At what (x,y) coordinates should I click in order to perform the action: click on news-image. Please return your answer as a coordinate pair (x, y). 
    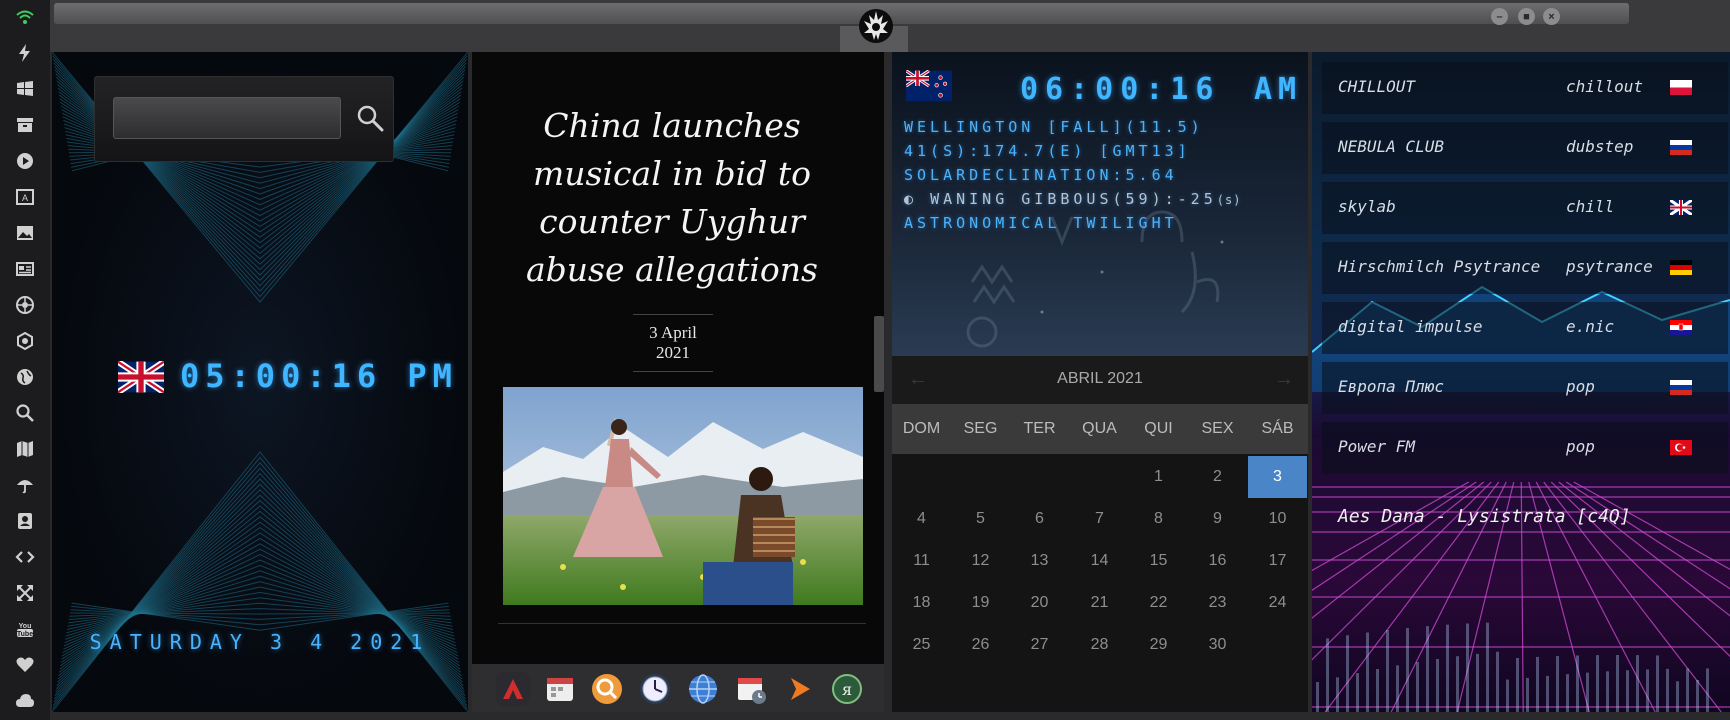
    Looking at the image, I should click on (683, 496).